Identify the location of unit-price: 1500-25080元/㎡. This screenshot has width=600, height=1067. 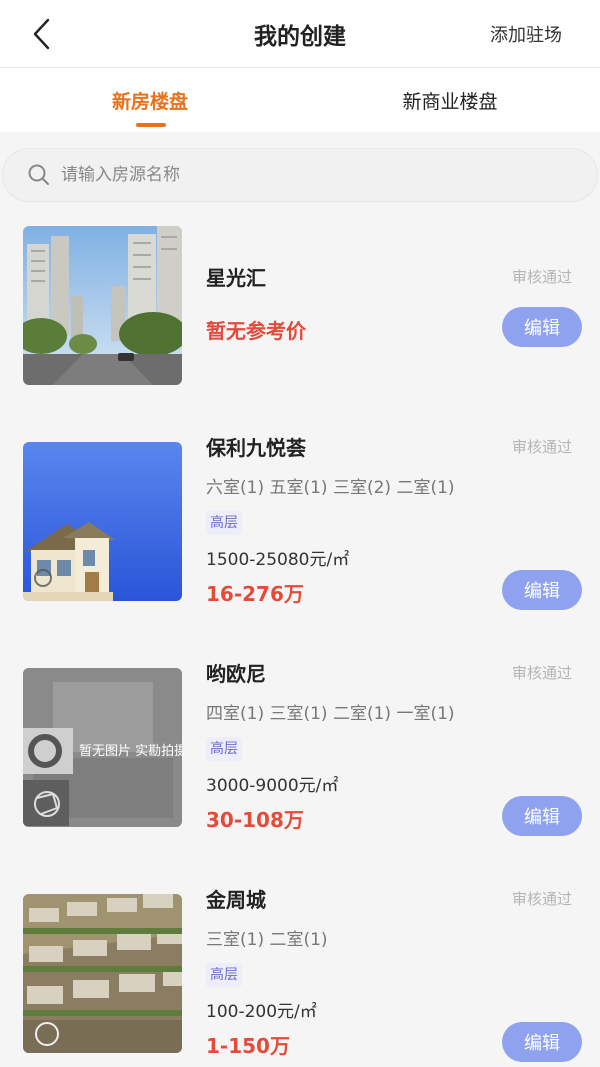
(278, 560).